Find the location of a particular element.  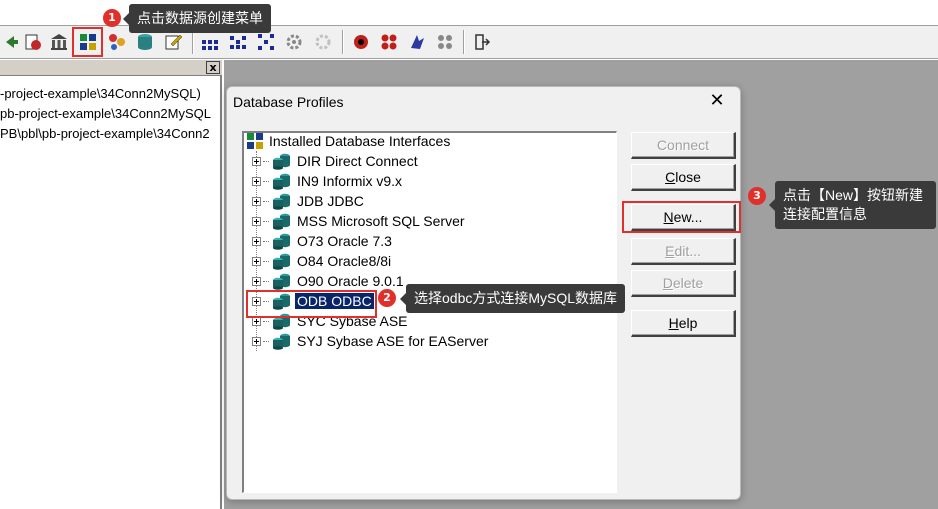

tree-root-label: Installed Database Interfaces is located at coordinates (360, 141).